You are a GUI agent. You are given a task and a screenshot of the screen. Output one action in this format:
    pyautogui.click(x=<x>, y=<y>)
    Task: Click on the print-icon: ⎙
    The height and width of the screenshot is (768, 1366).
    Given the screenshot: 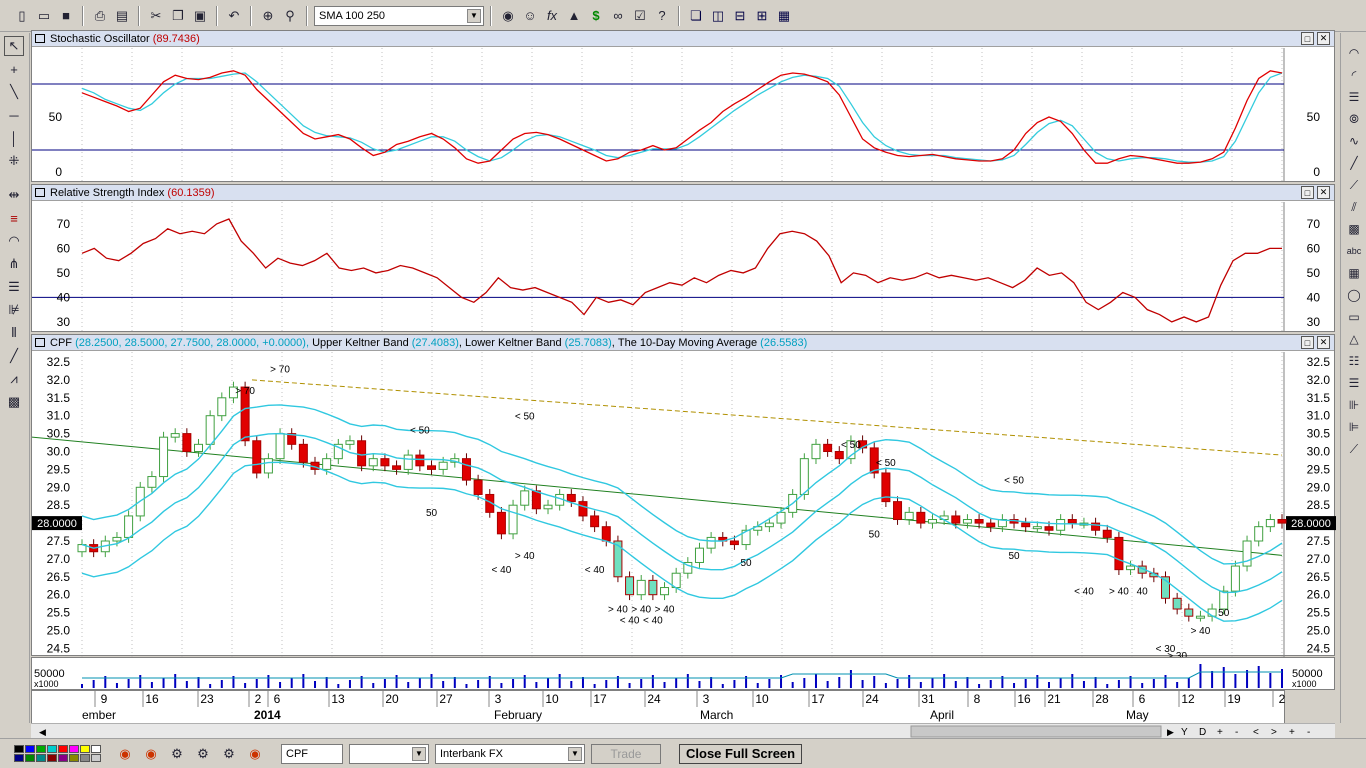 What is the action you would take?
    pyautogui.click(x=100, y=16)
    